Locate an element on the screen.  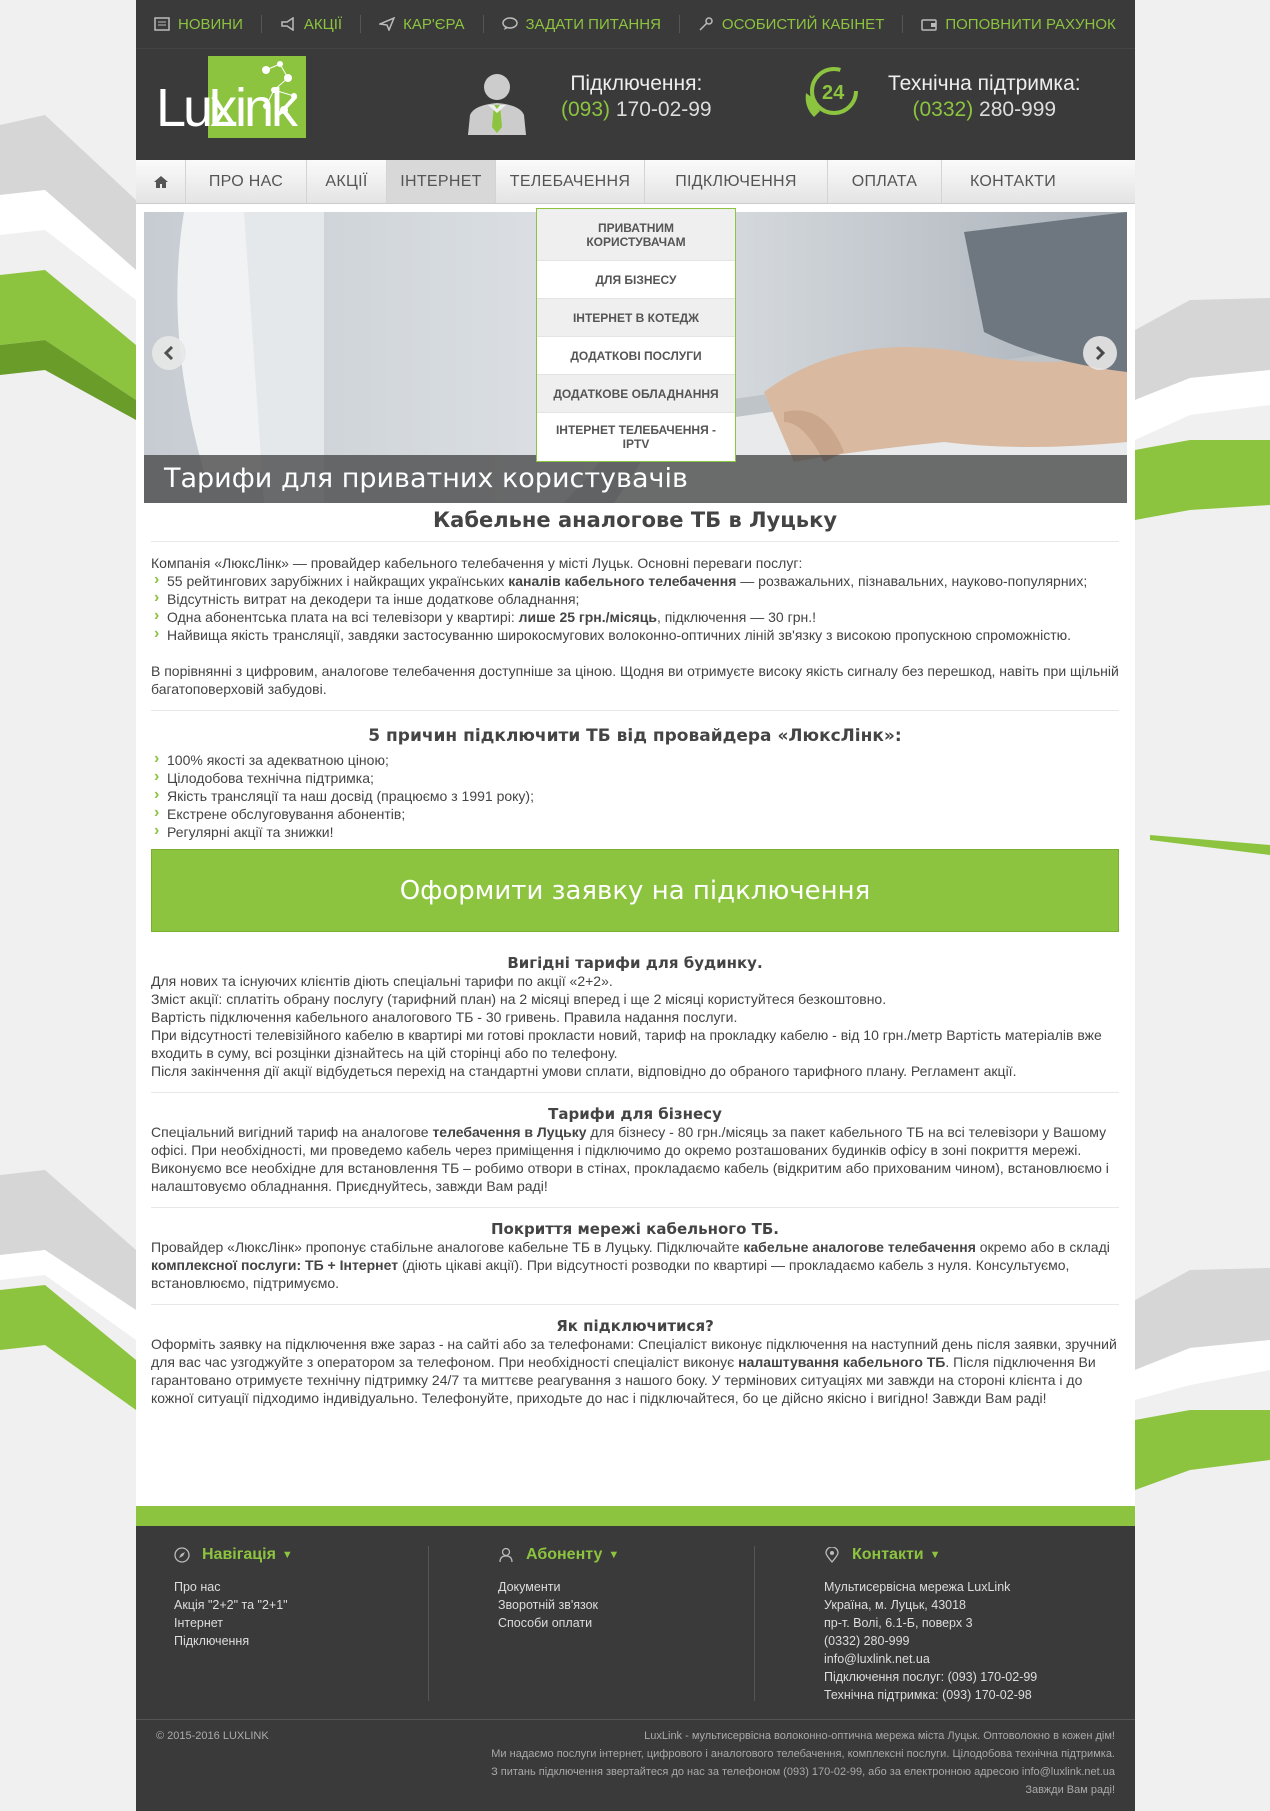
footer-contact-line: пр-т. Волі, 6.1-Б, поверх 3 is located at coordinates (898, 1623).